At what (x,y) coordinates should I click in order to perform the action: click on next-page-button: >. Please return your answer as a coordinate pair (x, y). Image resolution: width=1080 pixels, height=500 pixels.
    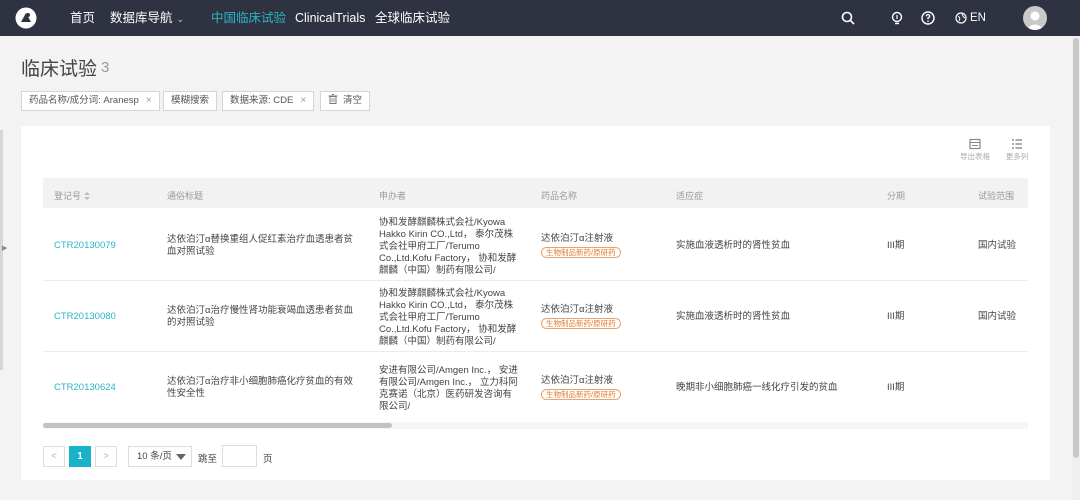
    Looking at the image, I should click on (106, 456).